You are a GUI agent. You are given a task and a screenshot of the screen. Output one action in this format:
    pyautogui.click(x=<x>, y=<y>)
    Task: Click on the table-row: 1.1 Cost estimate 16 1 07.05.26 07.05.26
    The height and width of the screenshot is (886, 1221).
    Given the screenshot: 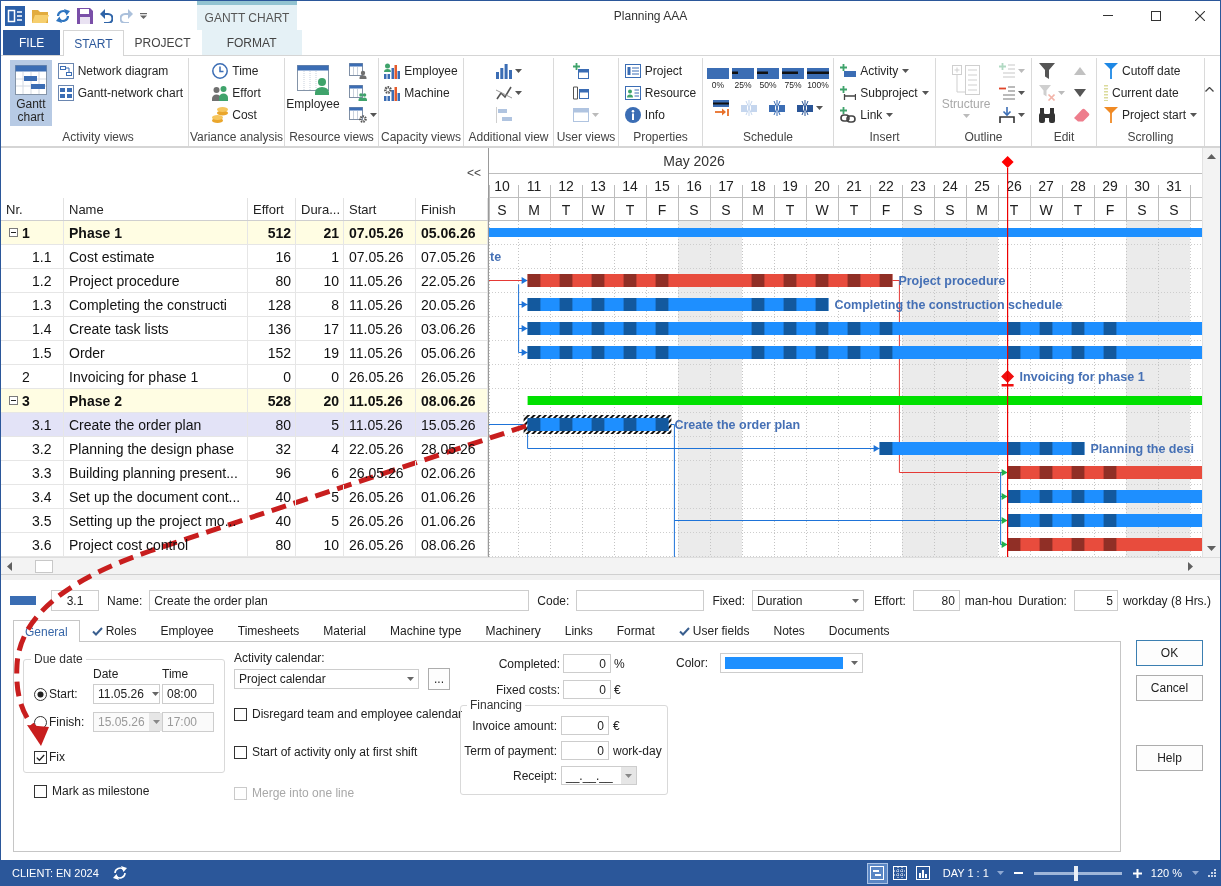 What is the action you would take?
    pyautogui.click(x=244, y=257)
    